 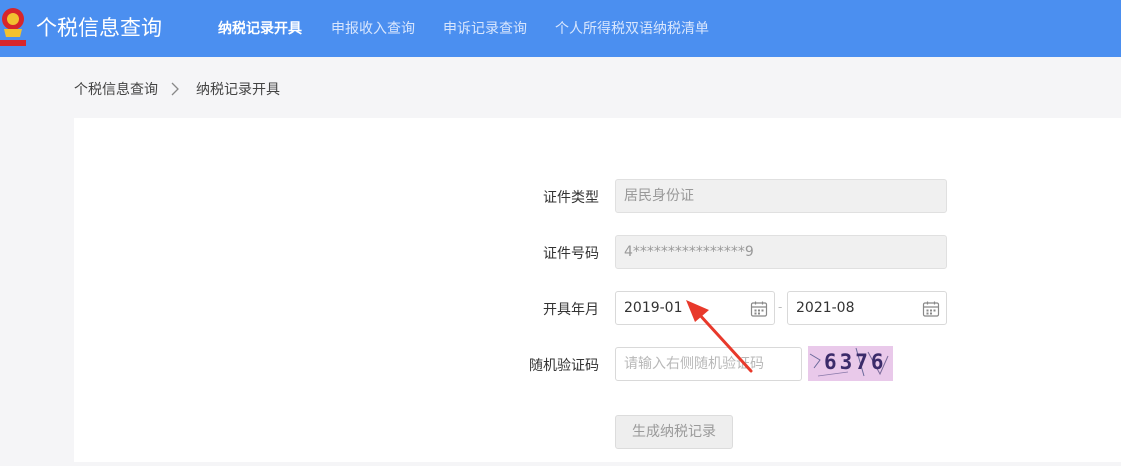 What do you see at coordinates (373, 28) in the screenshot?
I see `nav-income-declaration-query: 申报收入查询` at bounding box center [373, 28].